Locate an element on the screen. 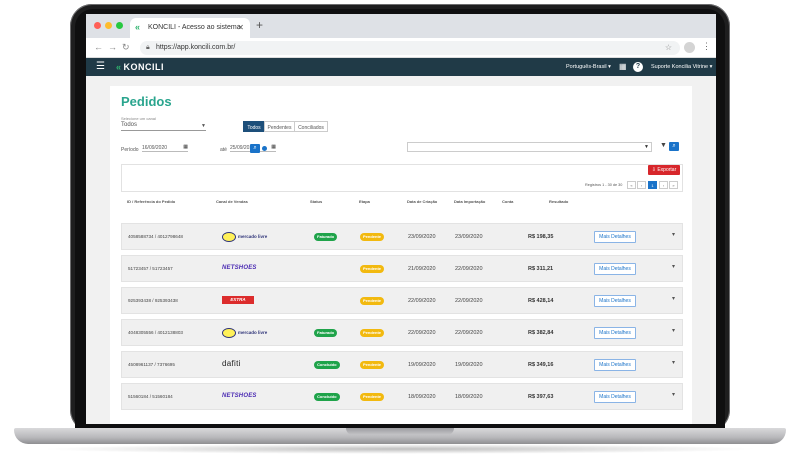 The image size is (800, 459). language-selector: Português-Brasil ▾ is located at coordinates (588, 67).